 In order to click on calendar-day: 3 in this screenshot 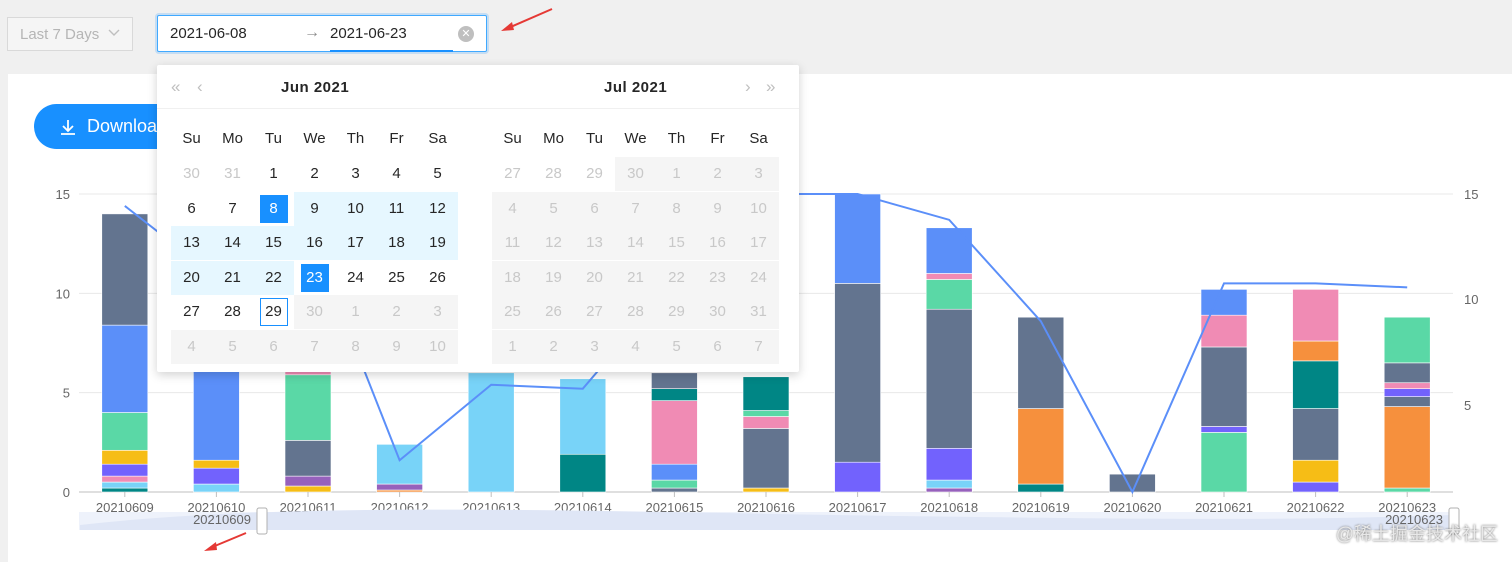, I will do `click(355, 174)`.